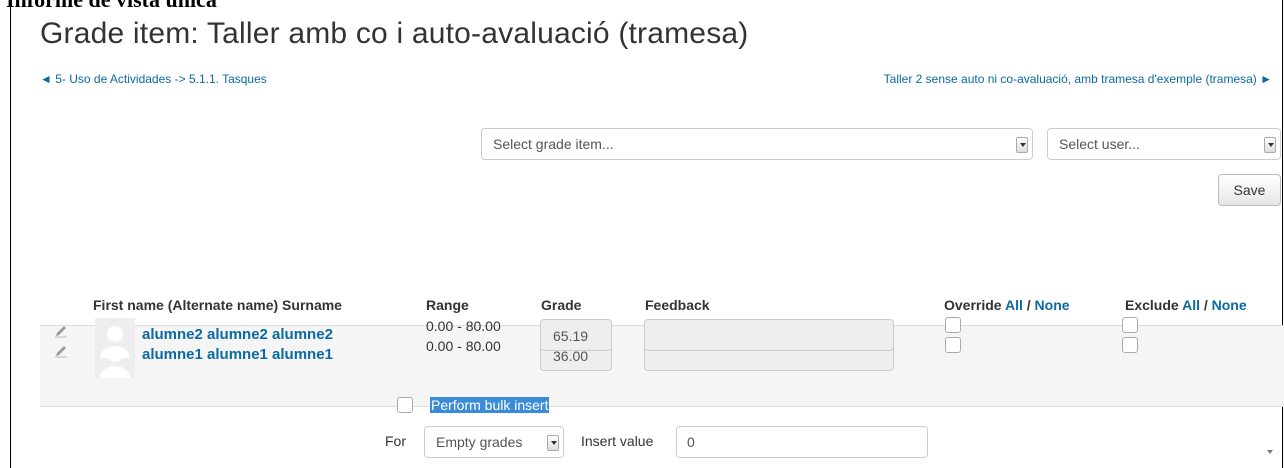 The height and width of the screenshot is (468, 1284). I want to click on feedback-input, so click(769, 335).